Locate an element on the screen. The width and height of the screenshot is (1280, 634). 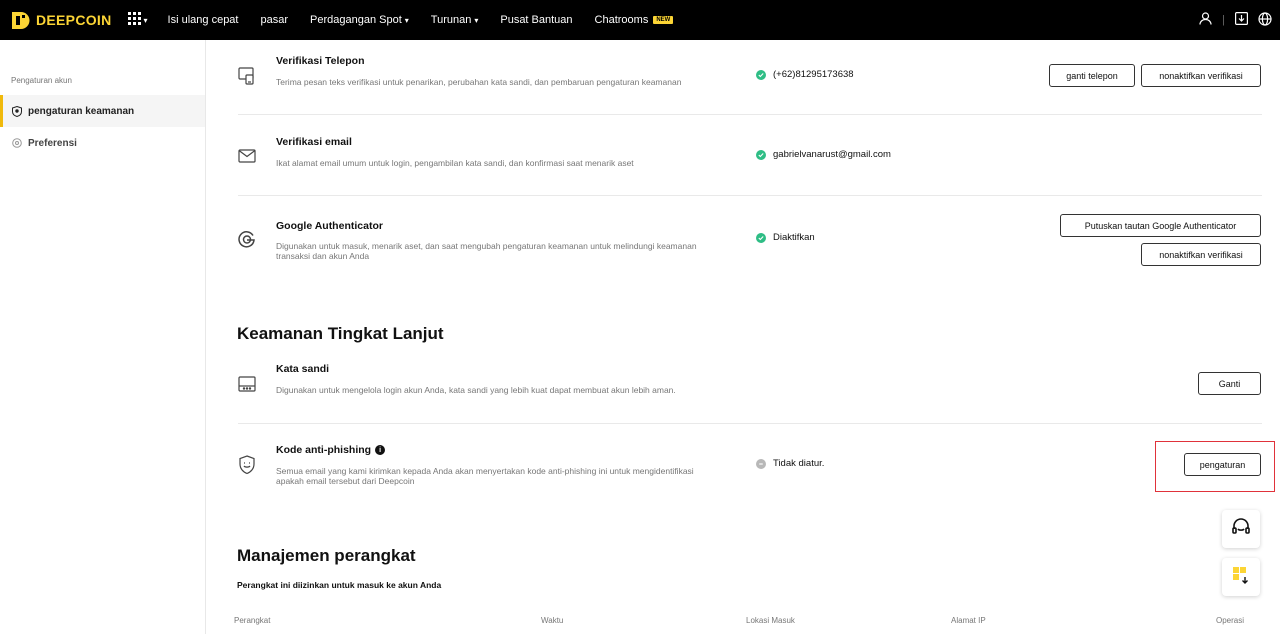
settings-circle-icon is located at coordinates (17, 143).